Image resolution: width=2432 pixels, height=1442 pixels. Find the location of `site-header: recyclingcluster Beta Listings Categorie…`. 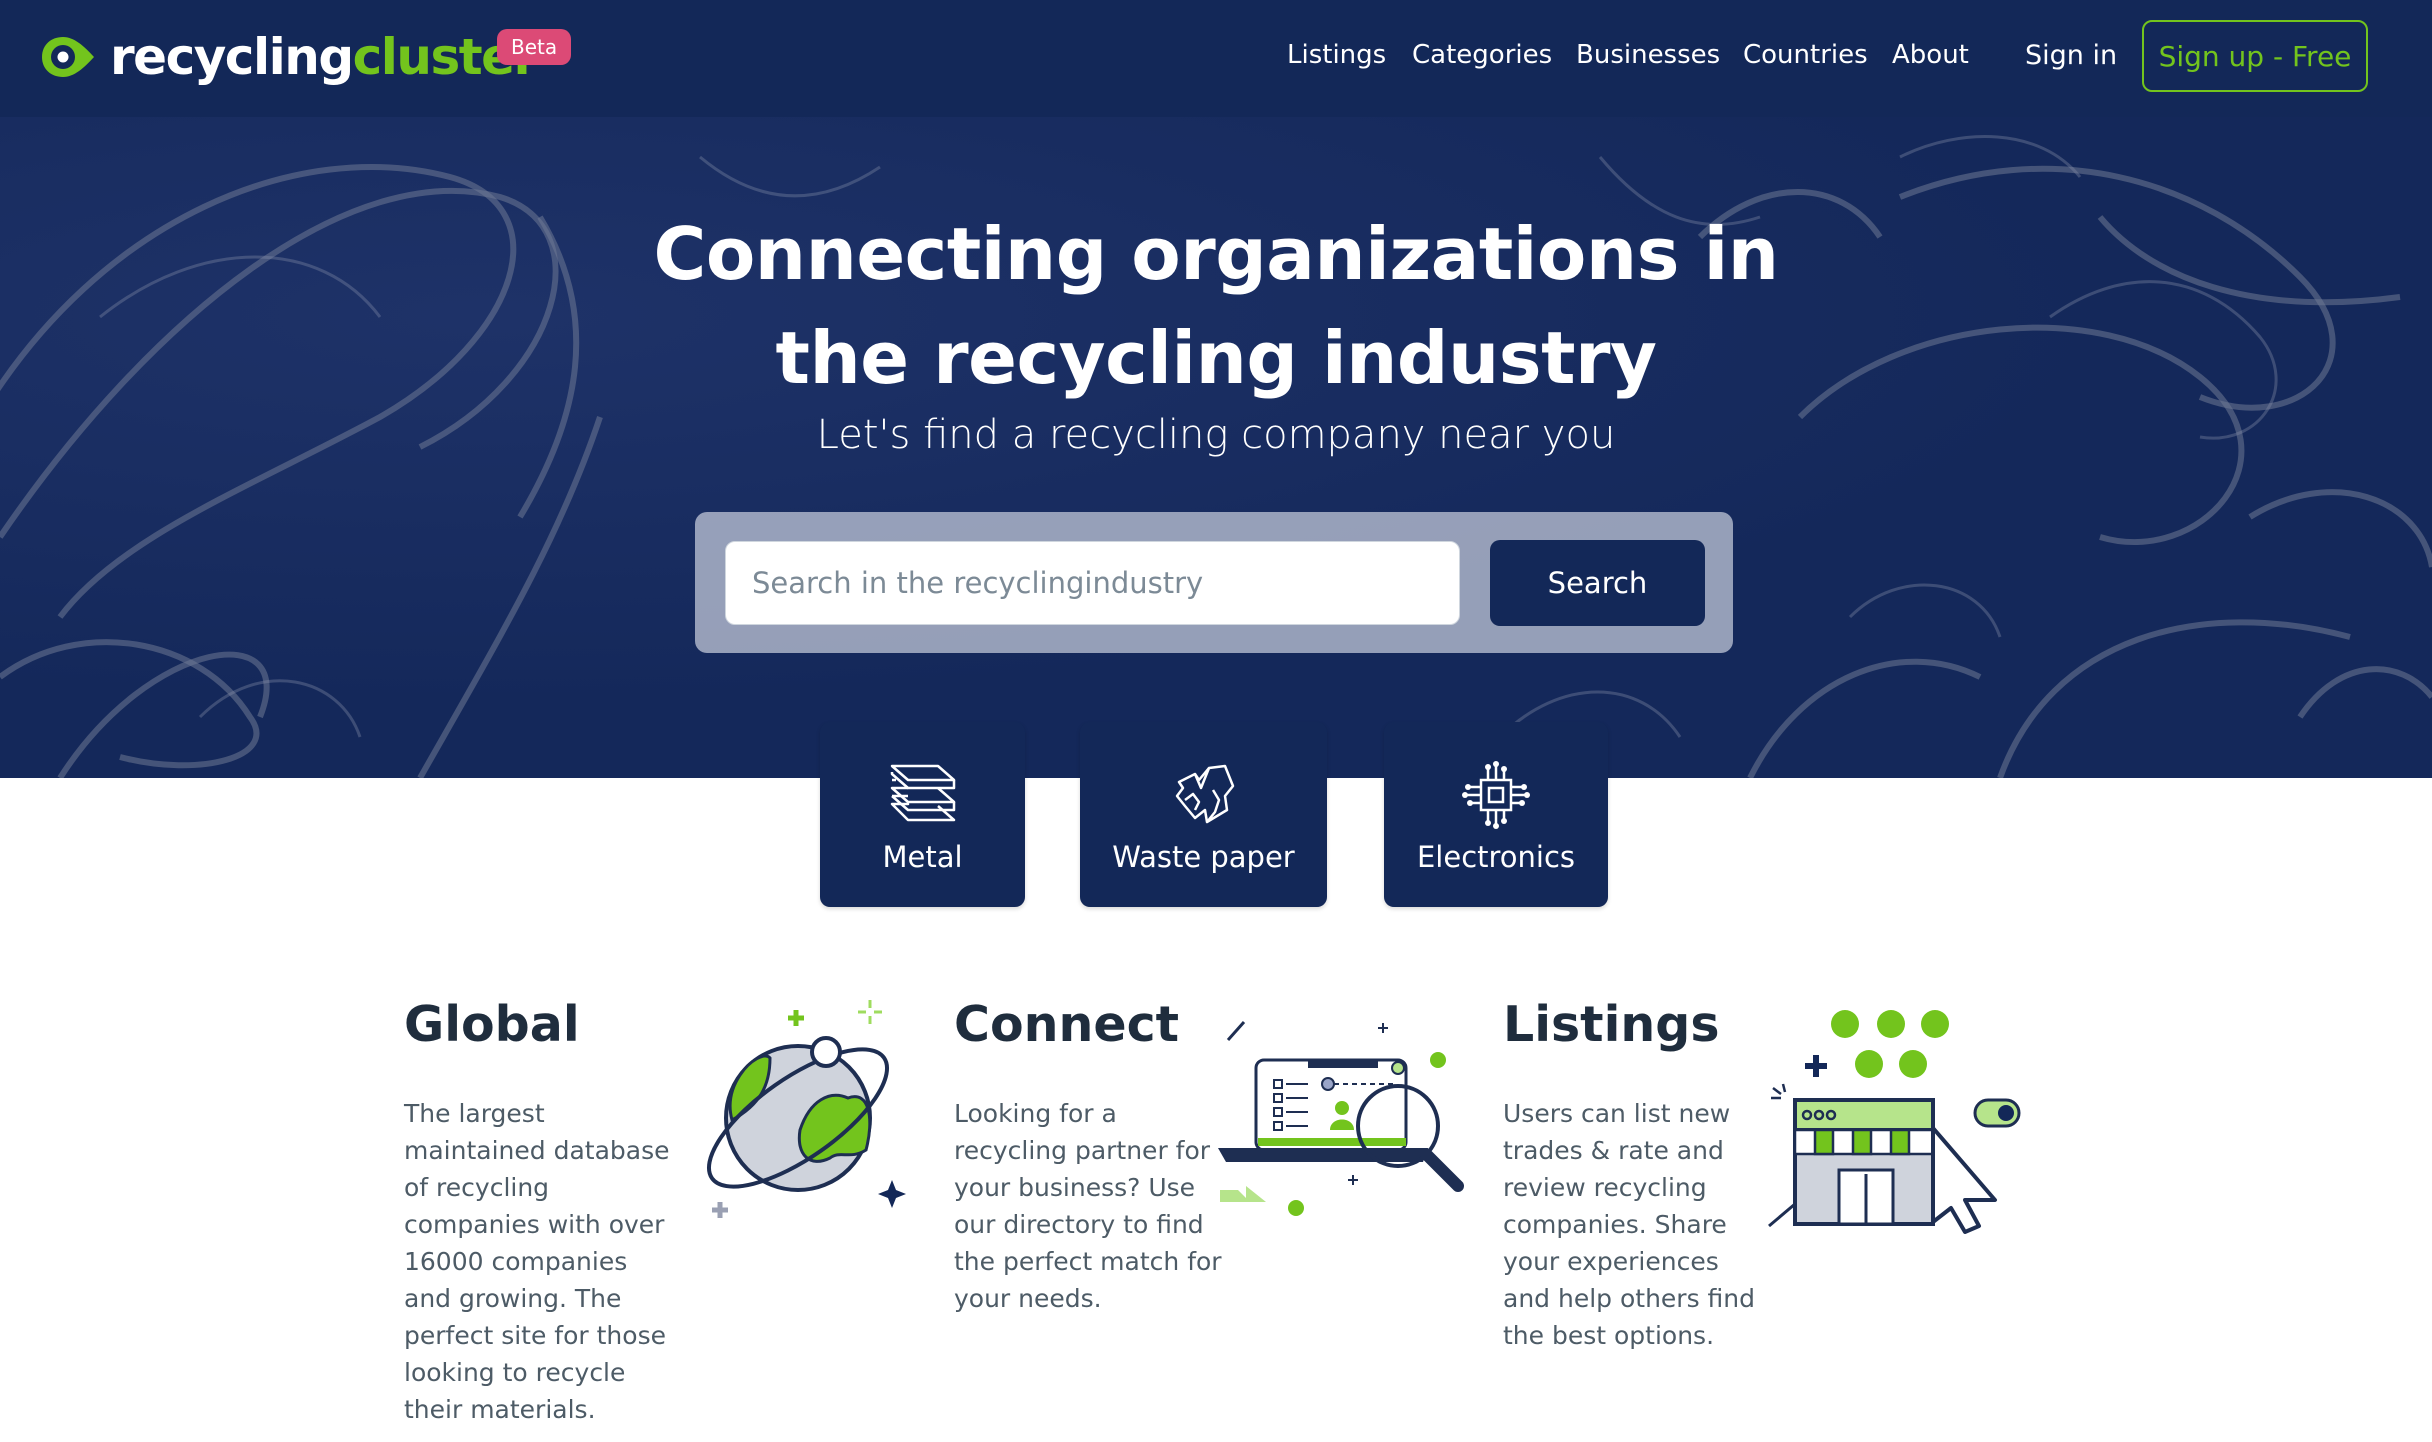

site-header: recyclingcluster Beta Listings Categorie… is located at coordinates (1216, 58).